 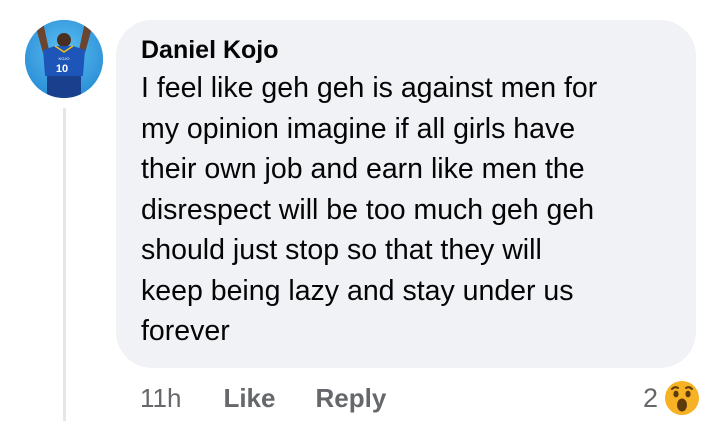 I want to click on avatar-jersey-number: 10, so click(x=62, y=69).